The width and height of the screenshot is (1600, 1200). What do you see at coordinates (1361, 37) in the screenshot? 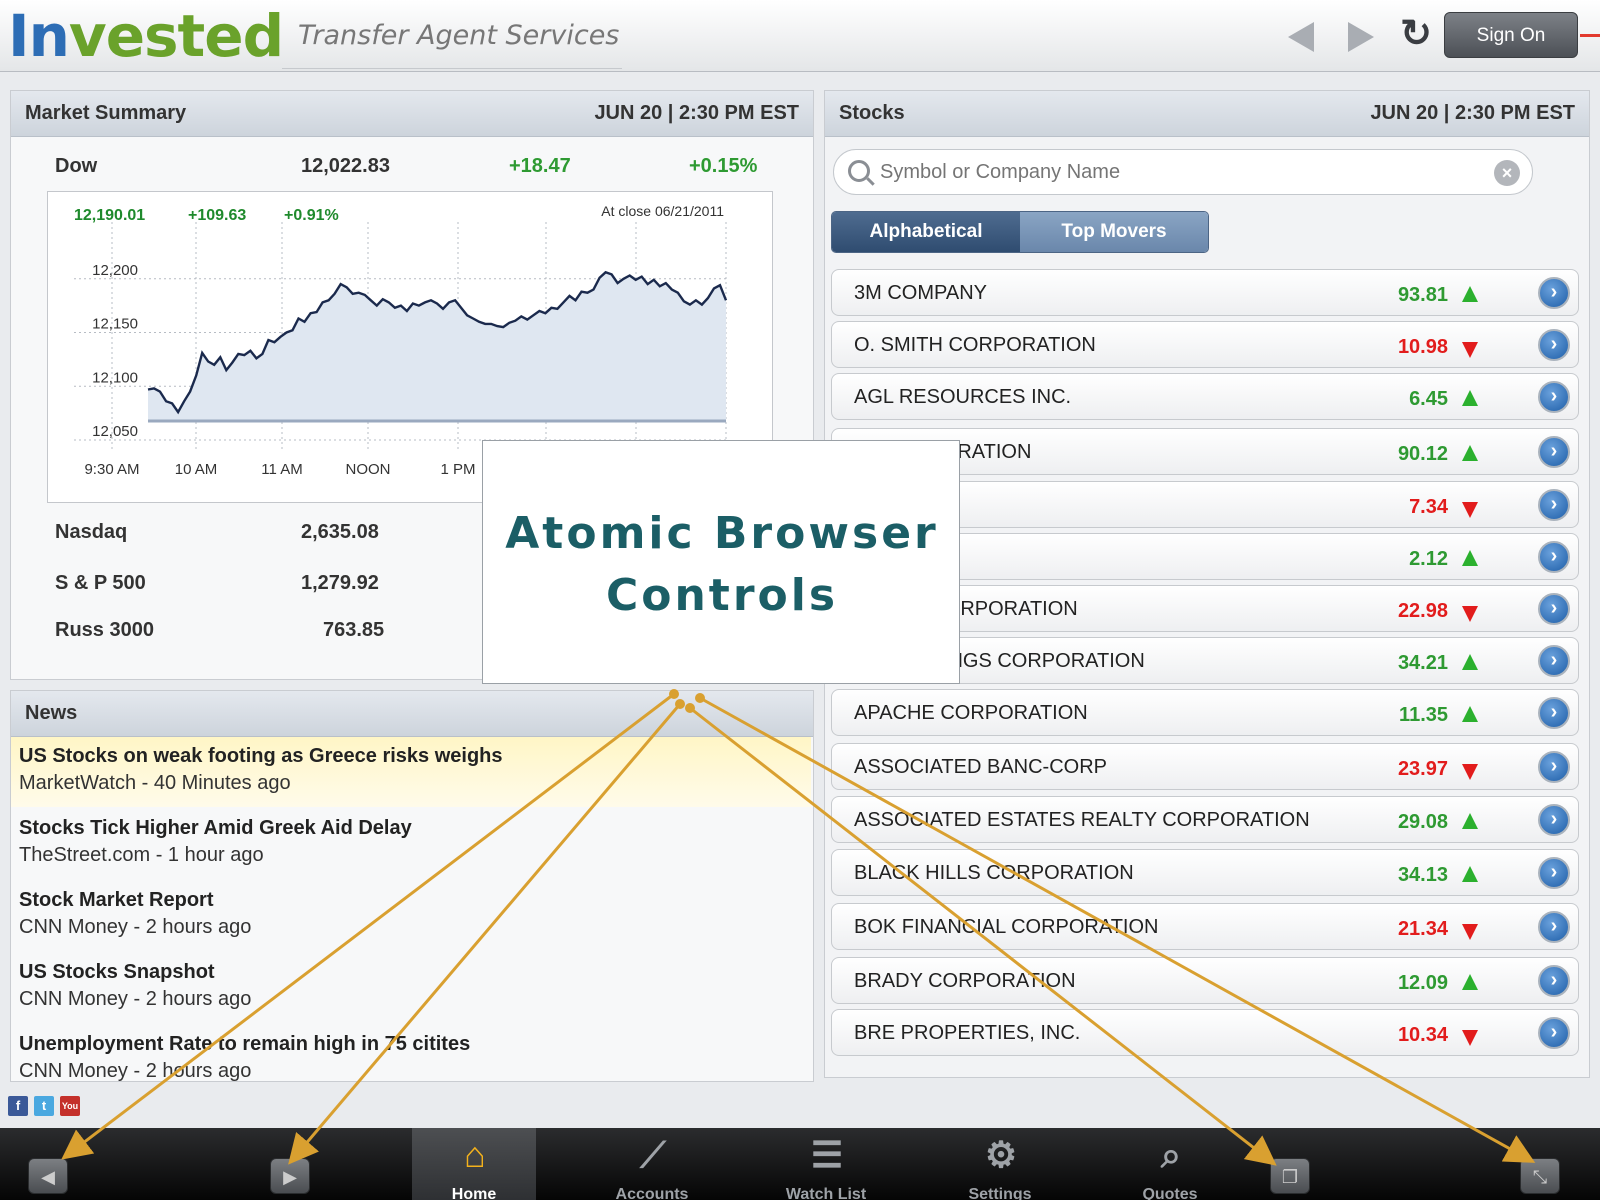
I see `browser-forward-icon` at bounding box center [1361, 37].